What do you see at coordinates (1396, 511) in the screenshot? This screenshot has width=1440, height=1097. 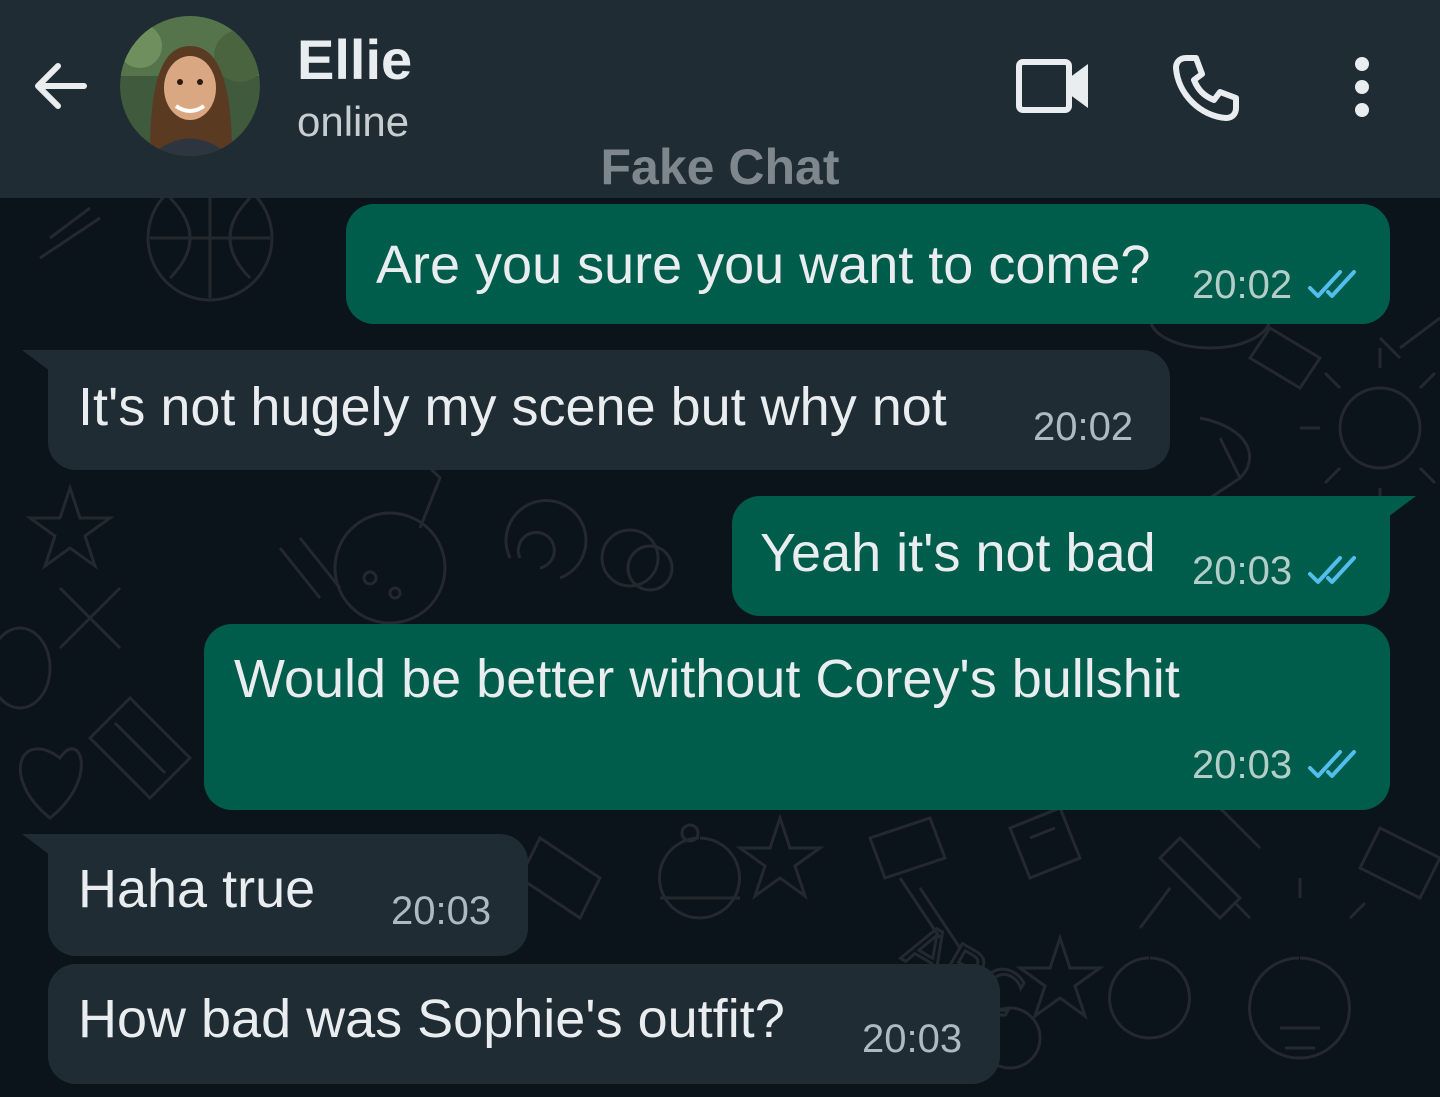 I see `bubble-tail` at bounding box center [1396, 511].